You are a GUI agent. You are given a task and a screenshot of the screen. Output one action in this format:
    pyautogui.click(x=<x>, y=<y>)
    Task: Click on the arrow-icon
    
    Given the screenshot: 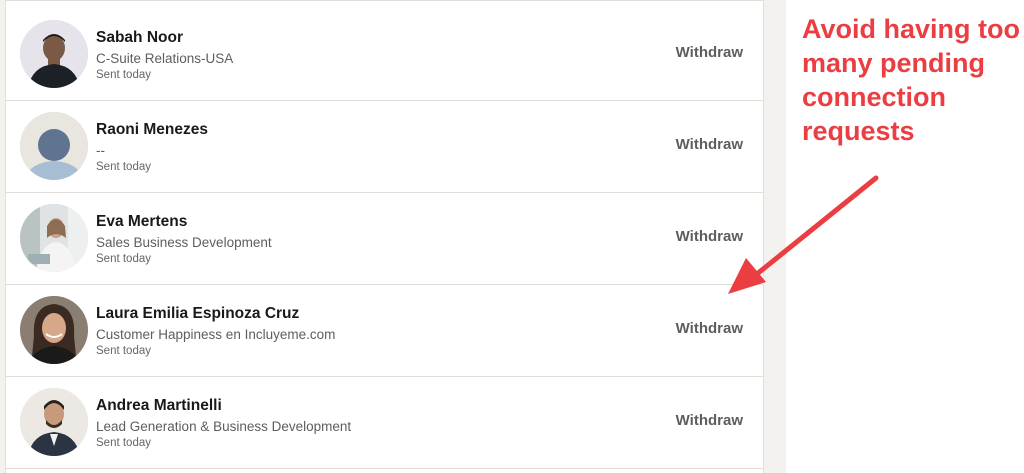 What is the action you would take?
    pyautogui.click(x=803, y=234)
    